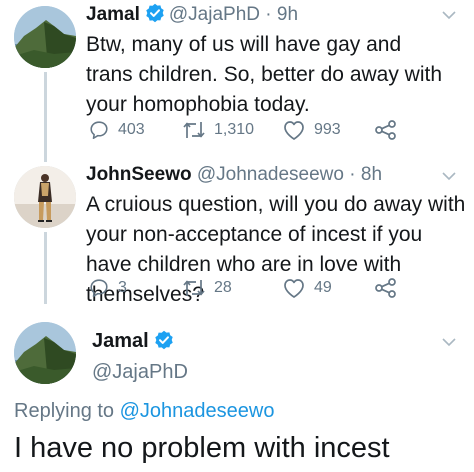 The image size is (474, 472). Describe the element at coordinates (202, 448) in the screenshot. I see `main-tweet-text: I have no problem with incest` at that location.